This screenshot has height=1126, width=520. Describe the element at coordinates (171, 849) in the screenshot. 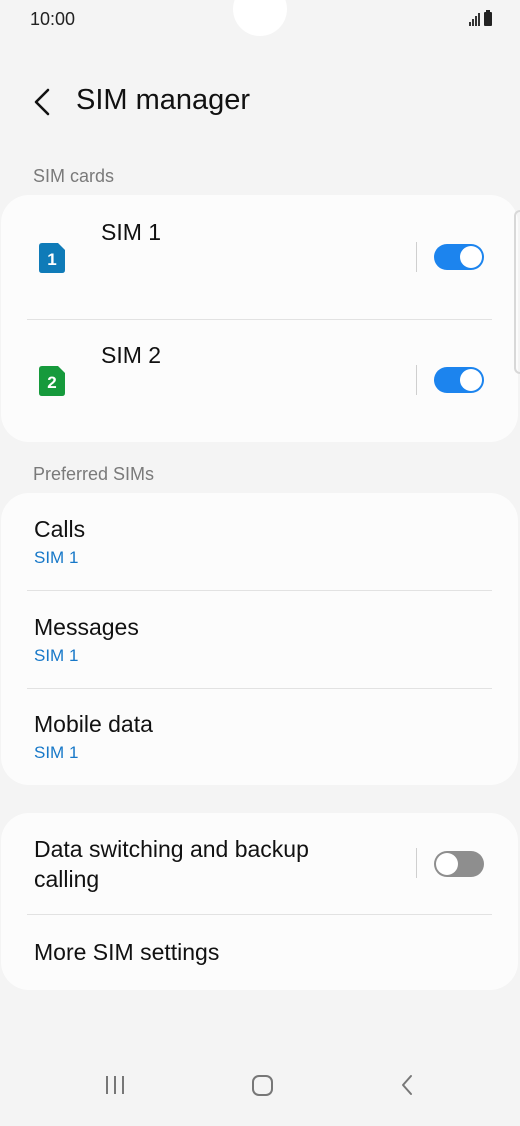

I see `data-switching-label-line1: Data switching and backup` at that location.